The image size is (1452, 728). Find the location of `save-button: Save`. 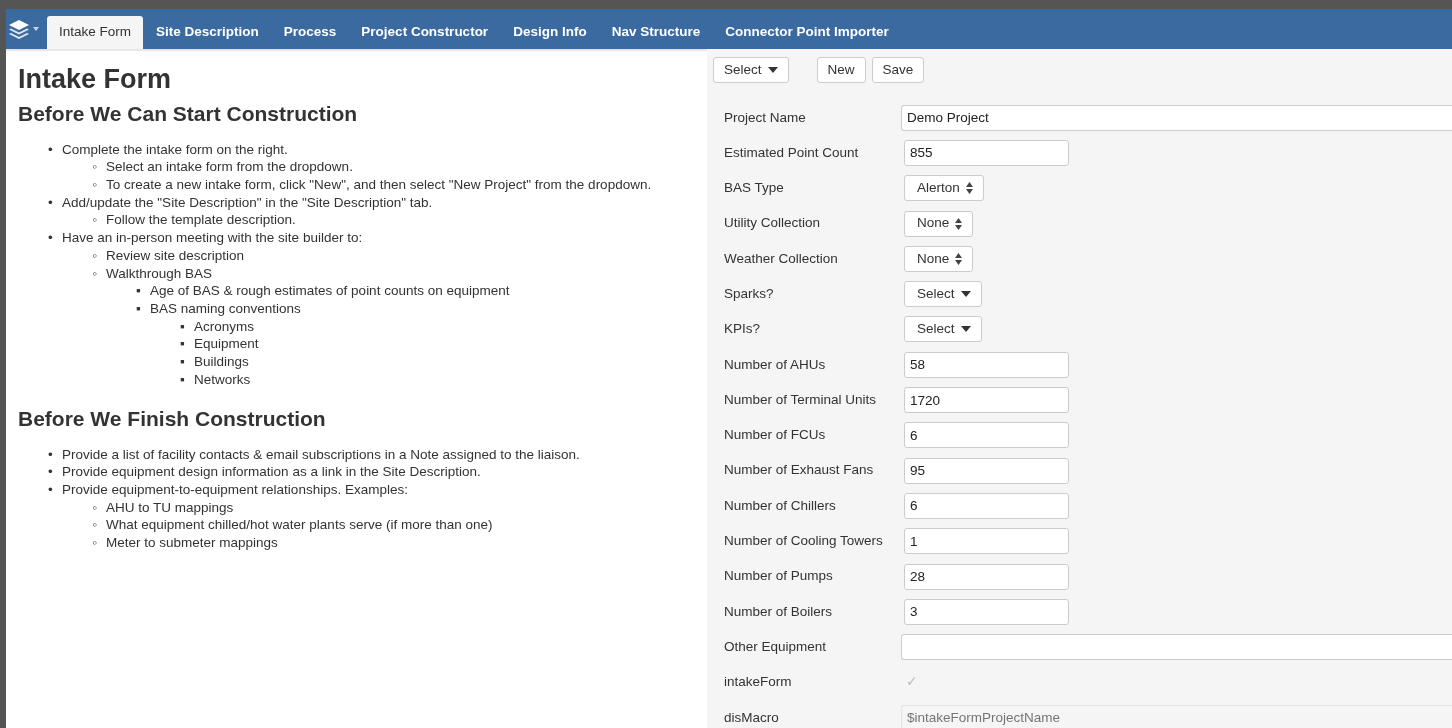

save-button: Save is located at coordinates (898, 70).